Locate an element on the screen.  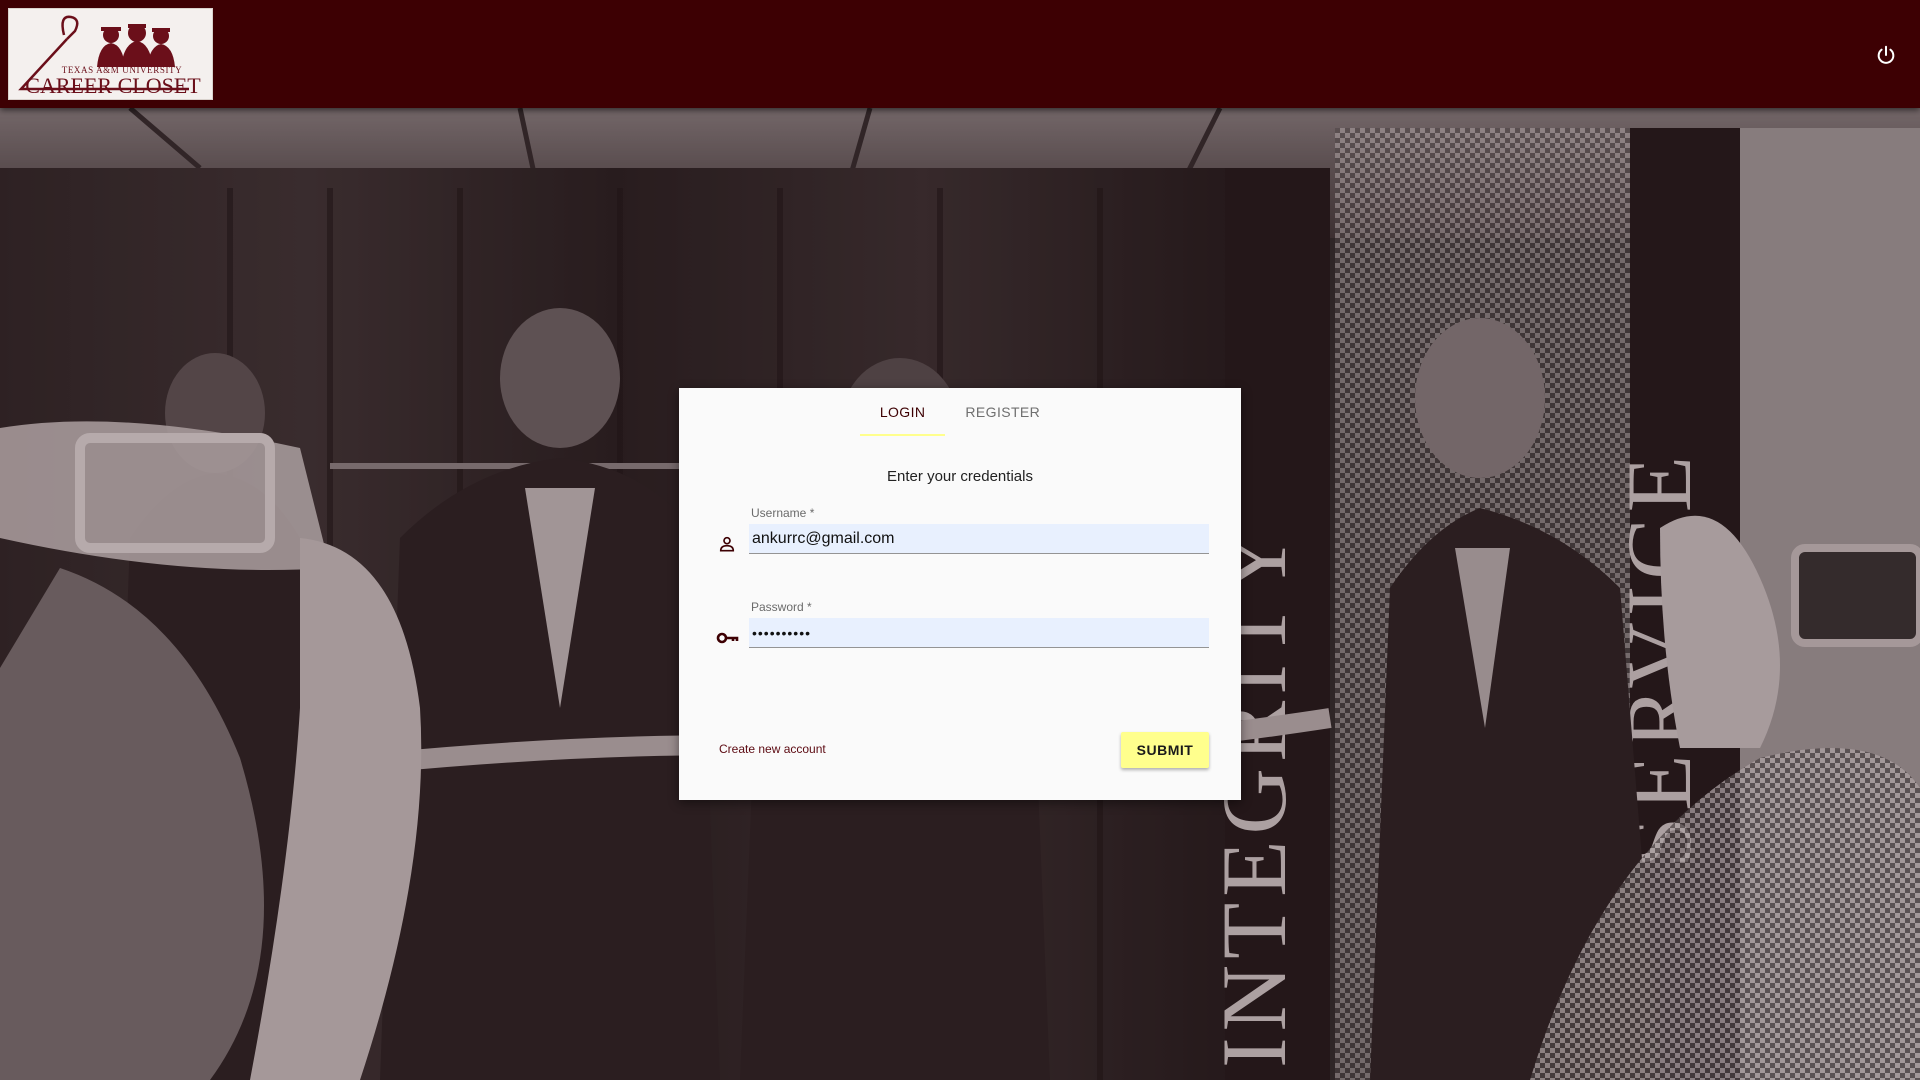
credentials-prompt: Enter your credentials is located at coordinates (960, 476).